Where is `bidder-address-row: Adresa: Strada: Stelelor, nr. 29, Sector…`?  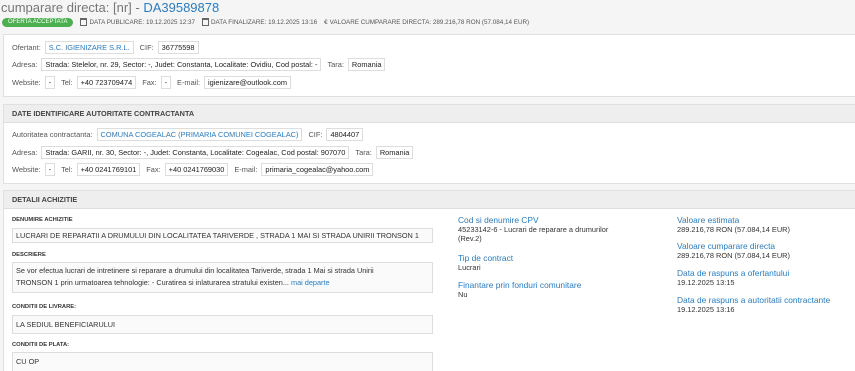 bidder-address-row: Adresa: Strada: Stelelor, nr. 29, Sector… is located at coordinates (201, 64).